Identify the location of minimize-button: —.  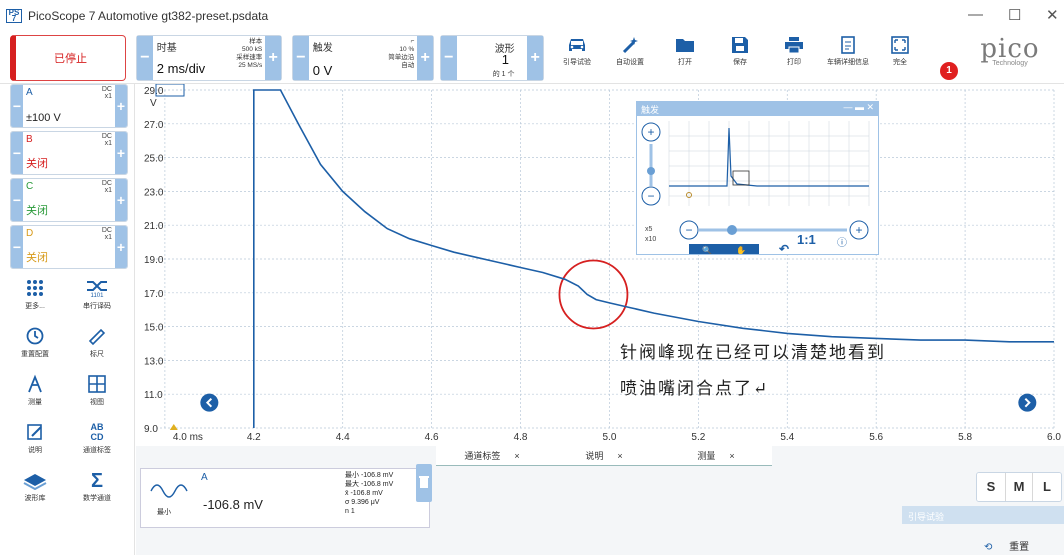
(975, 14).